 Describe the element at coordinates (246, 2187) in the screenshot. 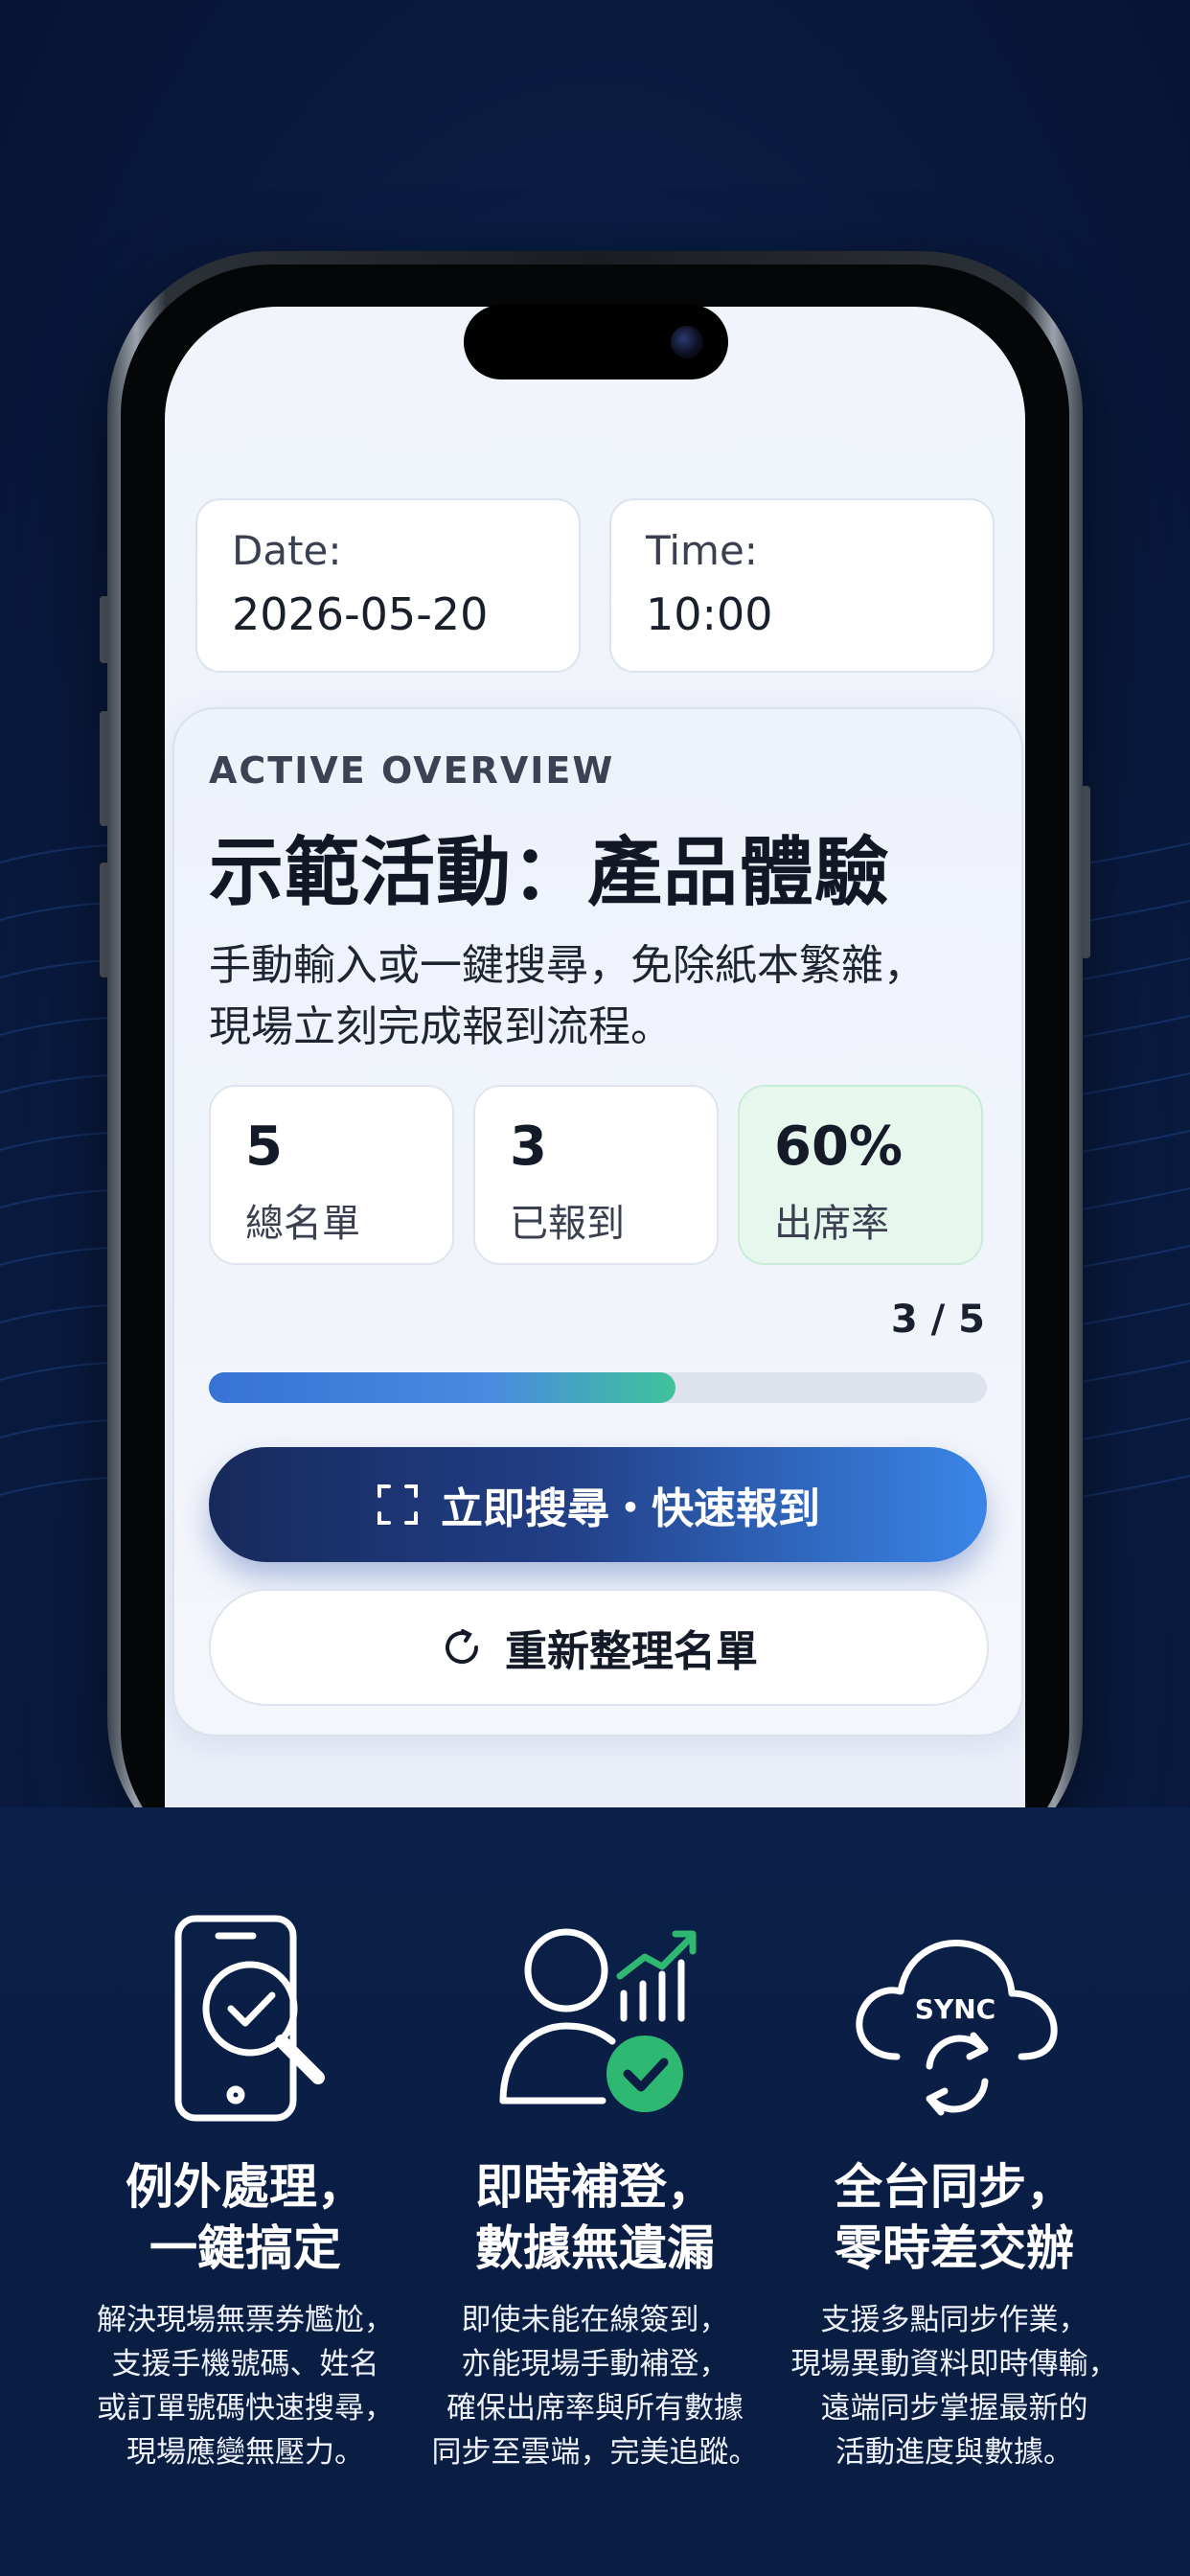

I see `feature-1-title-line-1: 例外處理，` at that location.